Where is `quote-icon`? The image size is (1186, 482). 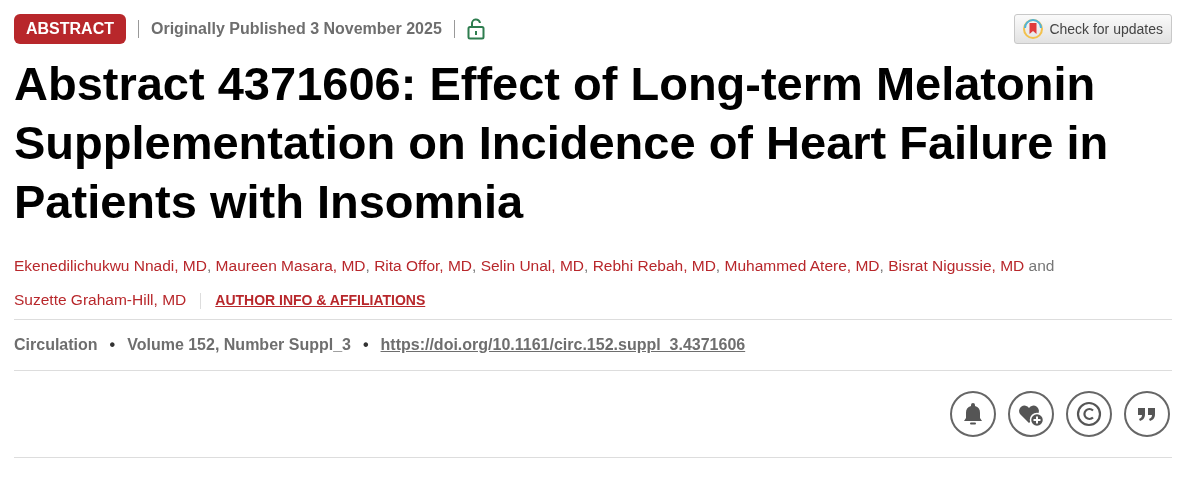 quote-icon is located at coordinates (1147, 414).